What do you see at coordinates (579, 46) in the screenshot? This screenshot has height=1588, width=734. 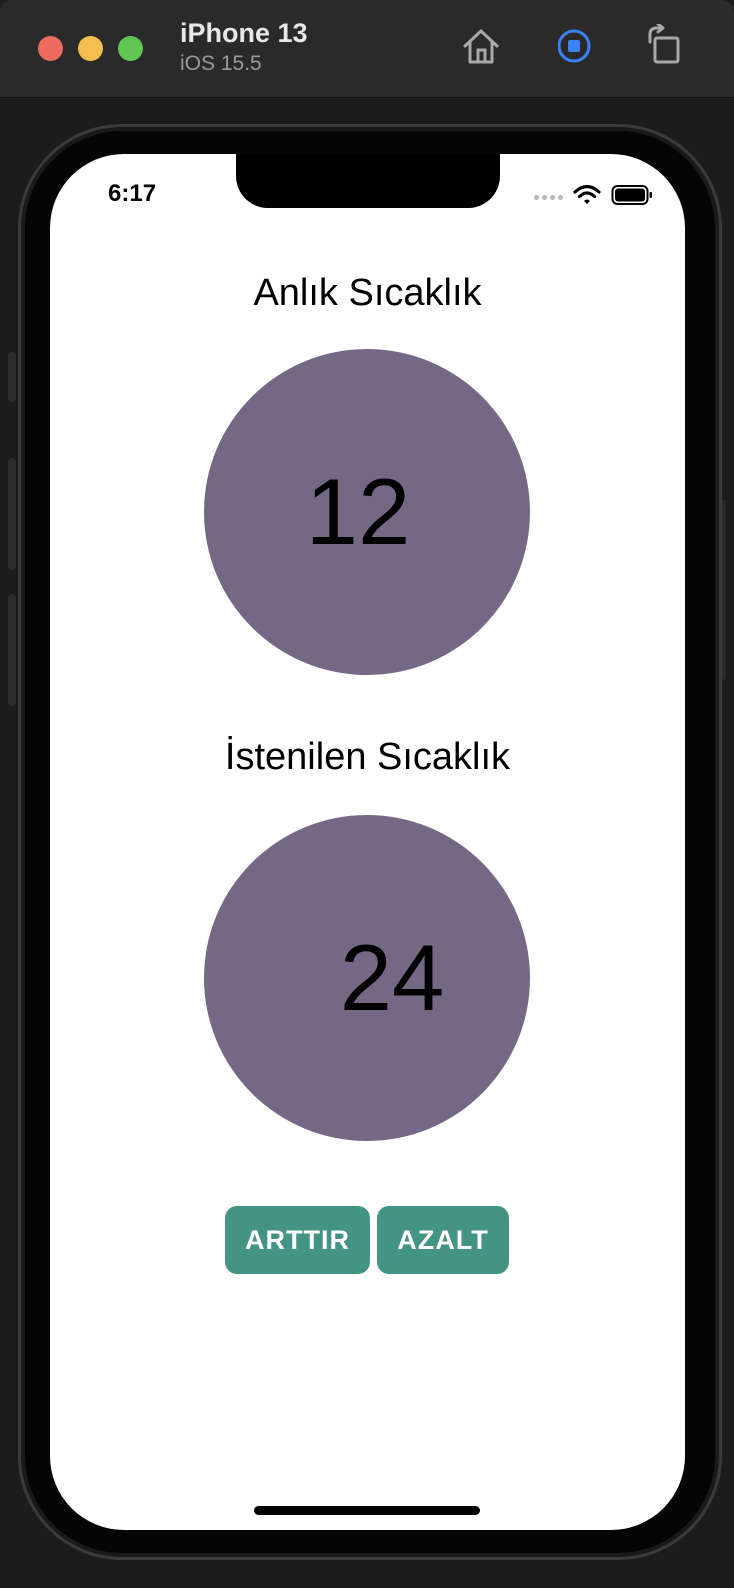 I see `stop-recording-icon` at bounding box center [579, 46].